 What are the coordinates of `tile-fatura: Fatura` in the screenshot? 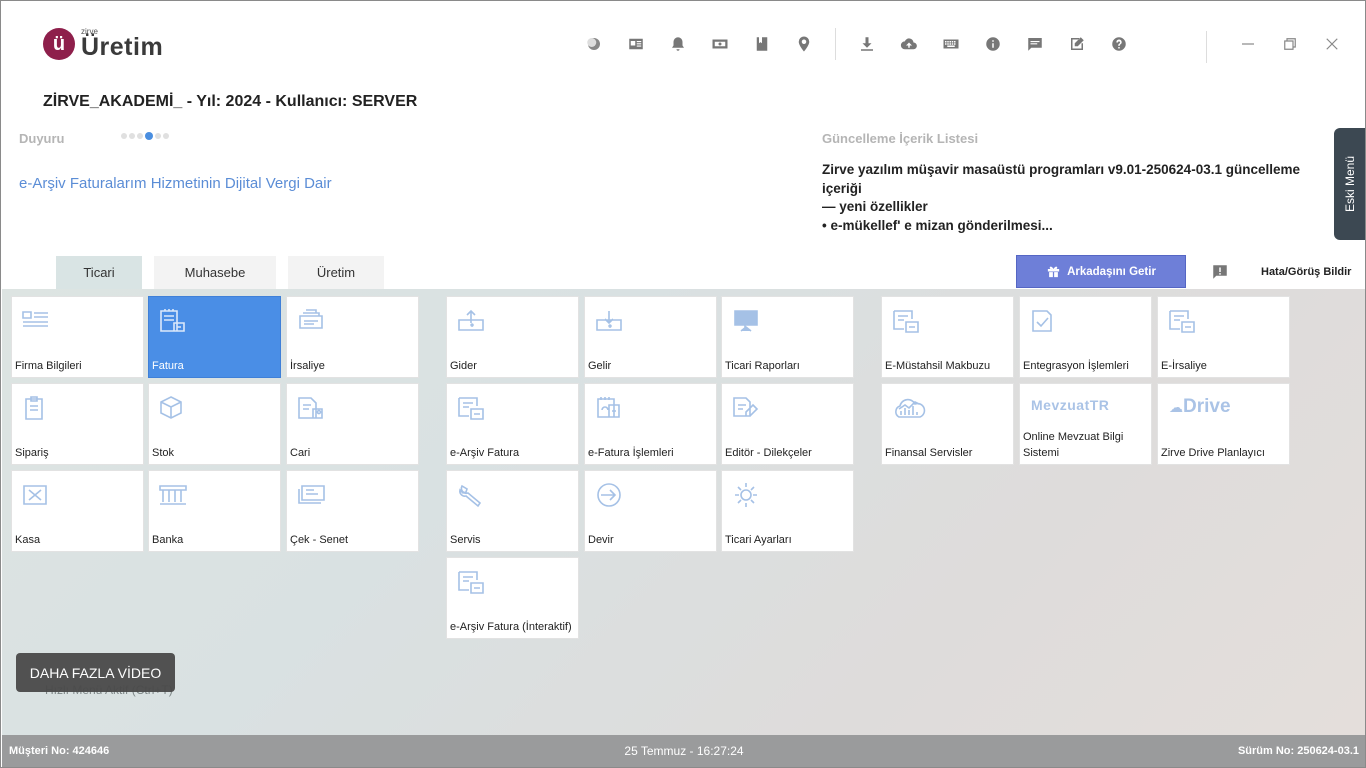 It's located at (214, 337).